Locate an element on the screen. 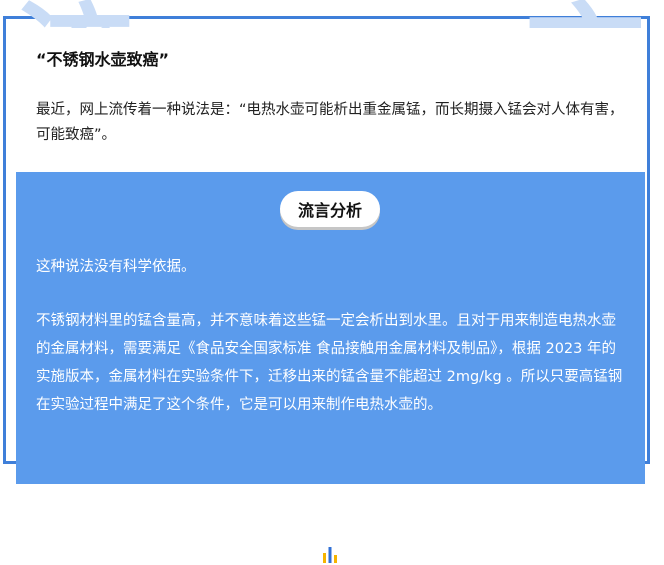  rumor-title: “不锈钢水壶致癌” is located at coordinates (103, 59).